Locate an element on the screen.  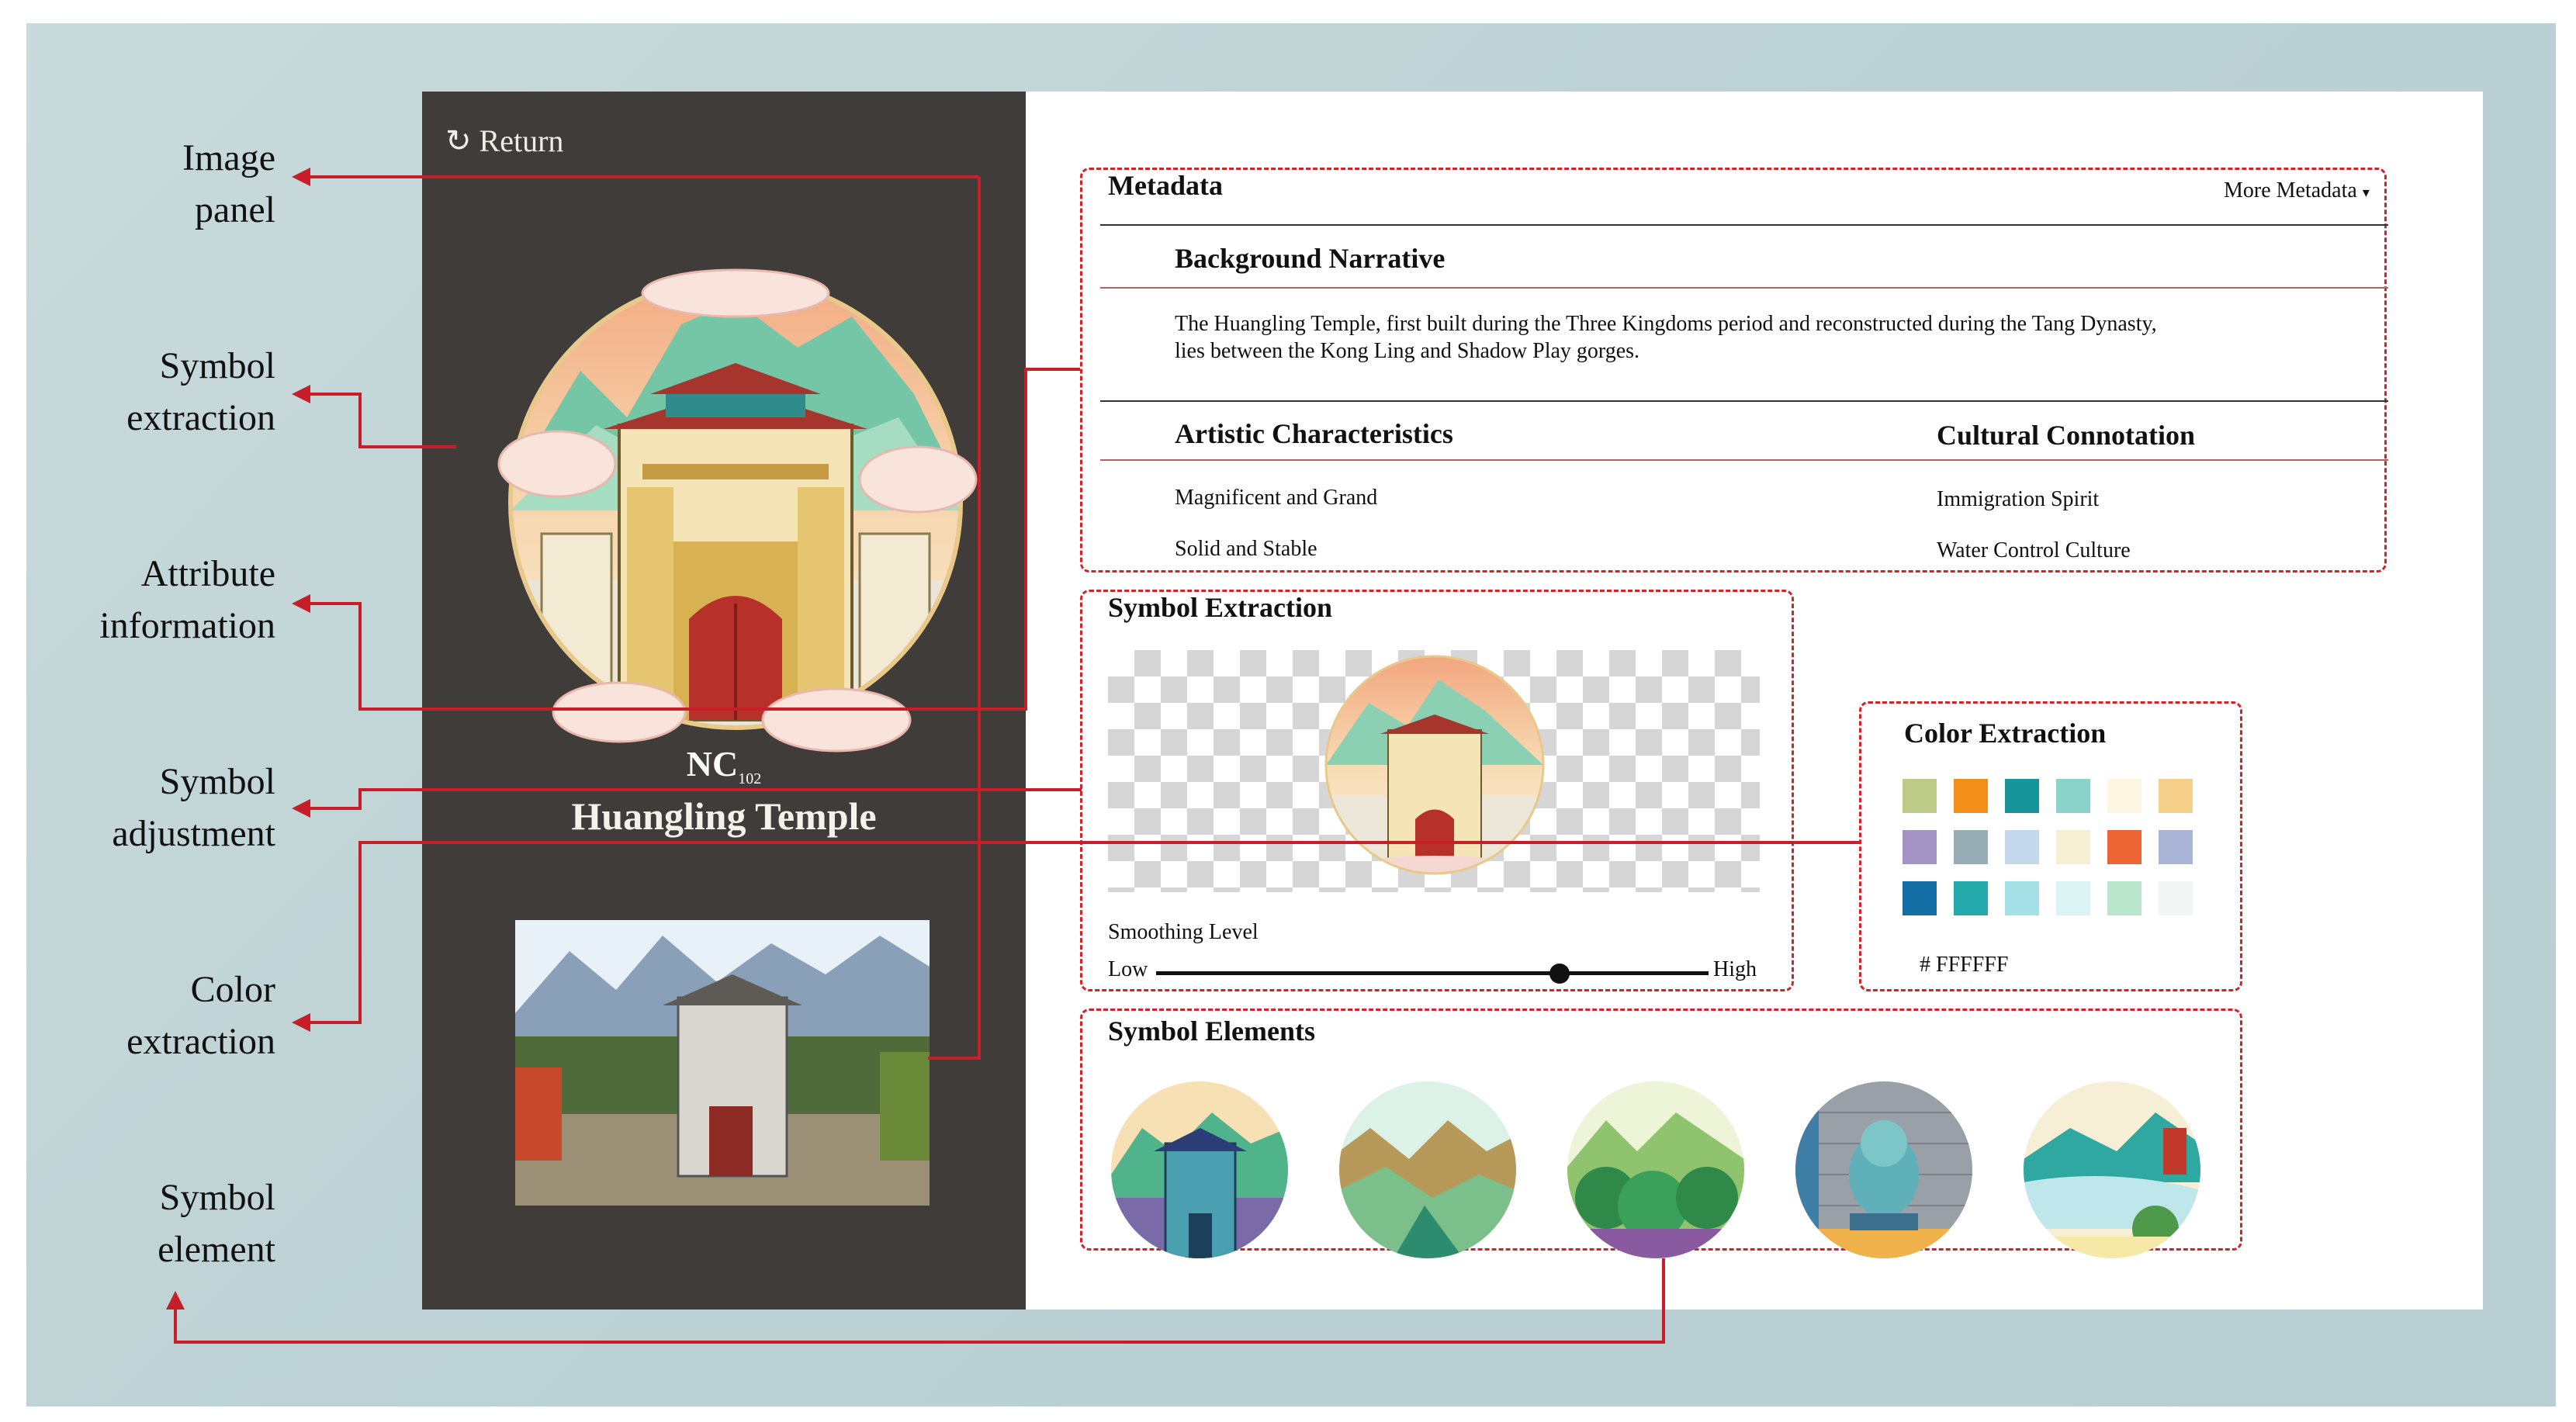
arrowhead-symbol-element is located at coordinates (175, 1300).